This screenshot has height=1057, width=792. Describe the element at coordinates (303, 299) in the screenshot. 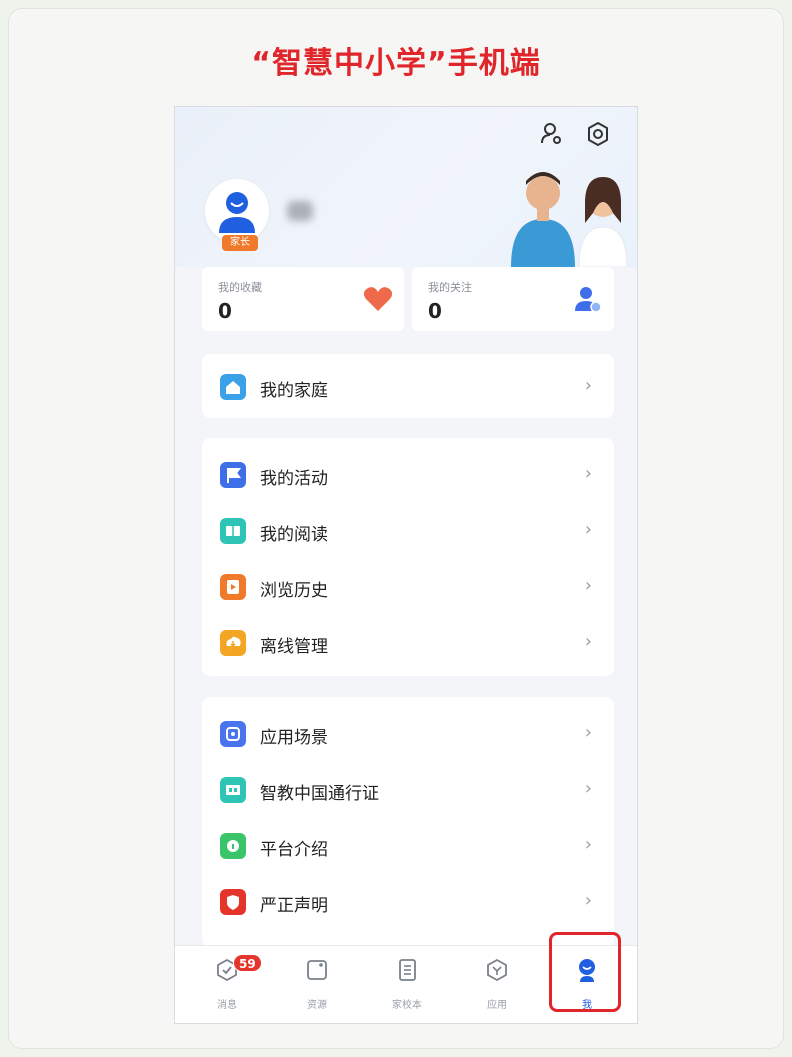

I see `stat-favorites: 我的收藏 0` at that location.